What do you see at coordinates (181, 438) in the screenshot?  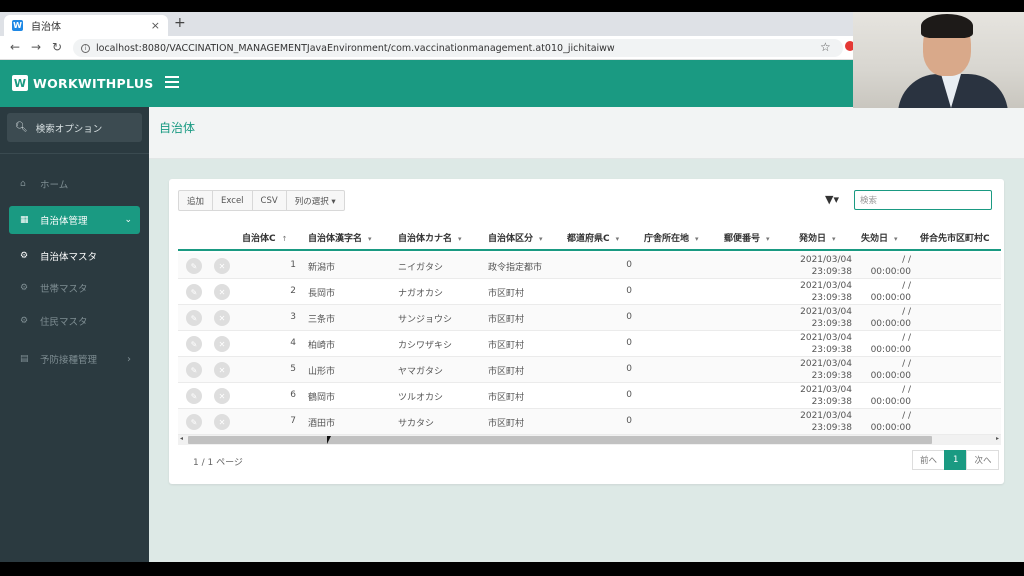 I see `scroll-left-icon: ◂` at bounding box center [181, 438].